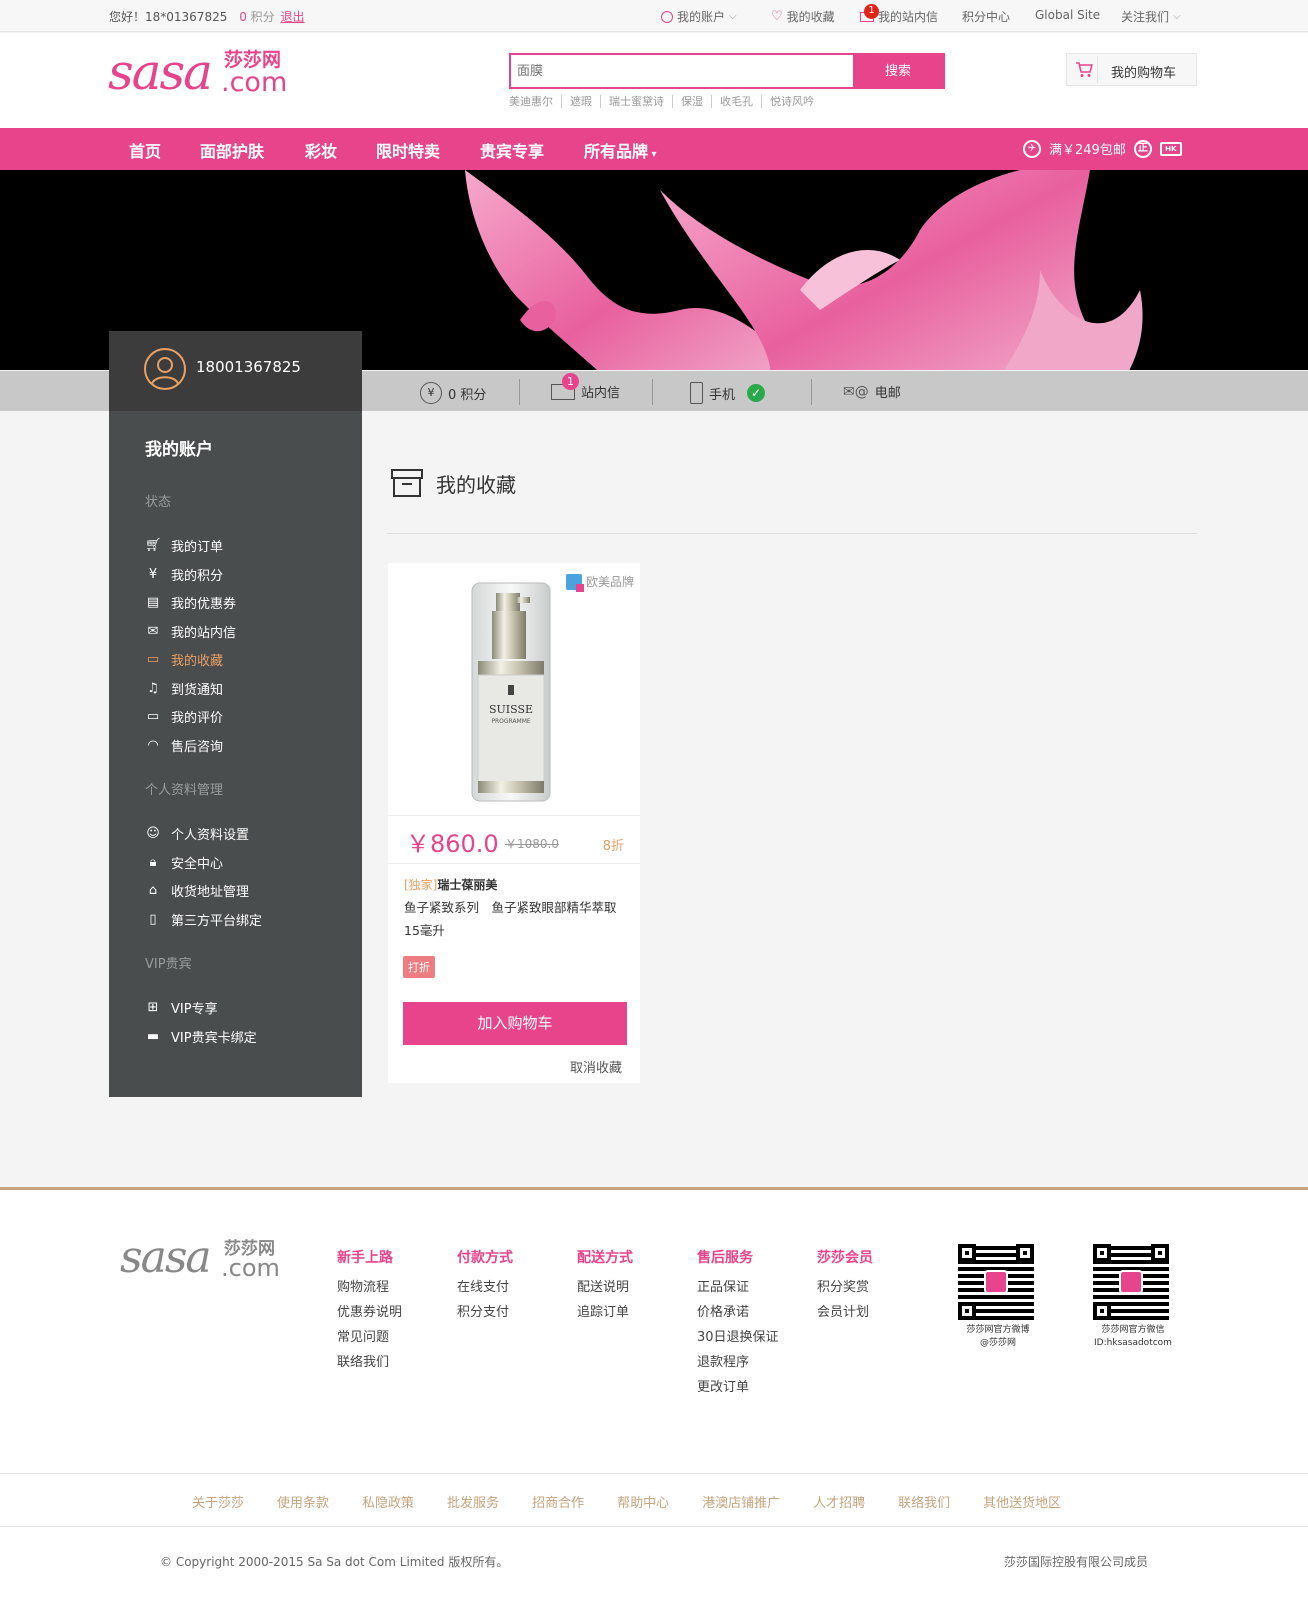 The width and height of the screenshot is (1308, 1604). Describe the element at coordinates (1022, 1501) in the screenshot. I see `footer-bottom-link: 其他送货地区` at that location.